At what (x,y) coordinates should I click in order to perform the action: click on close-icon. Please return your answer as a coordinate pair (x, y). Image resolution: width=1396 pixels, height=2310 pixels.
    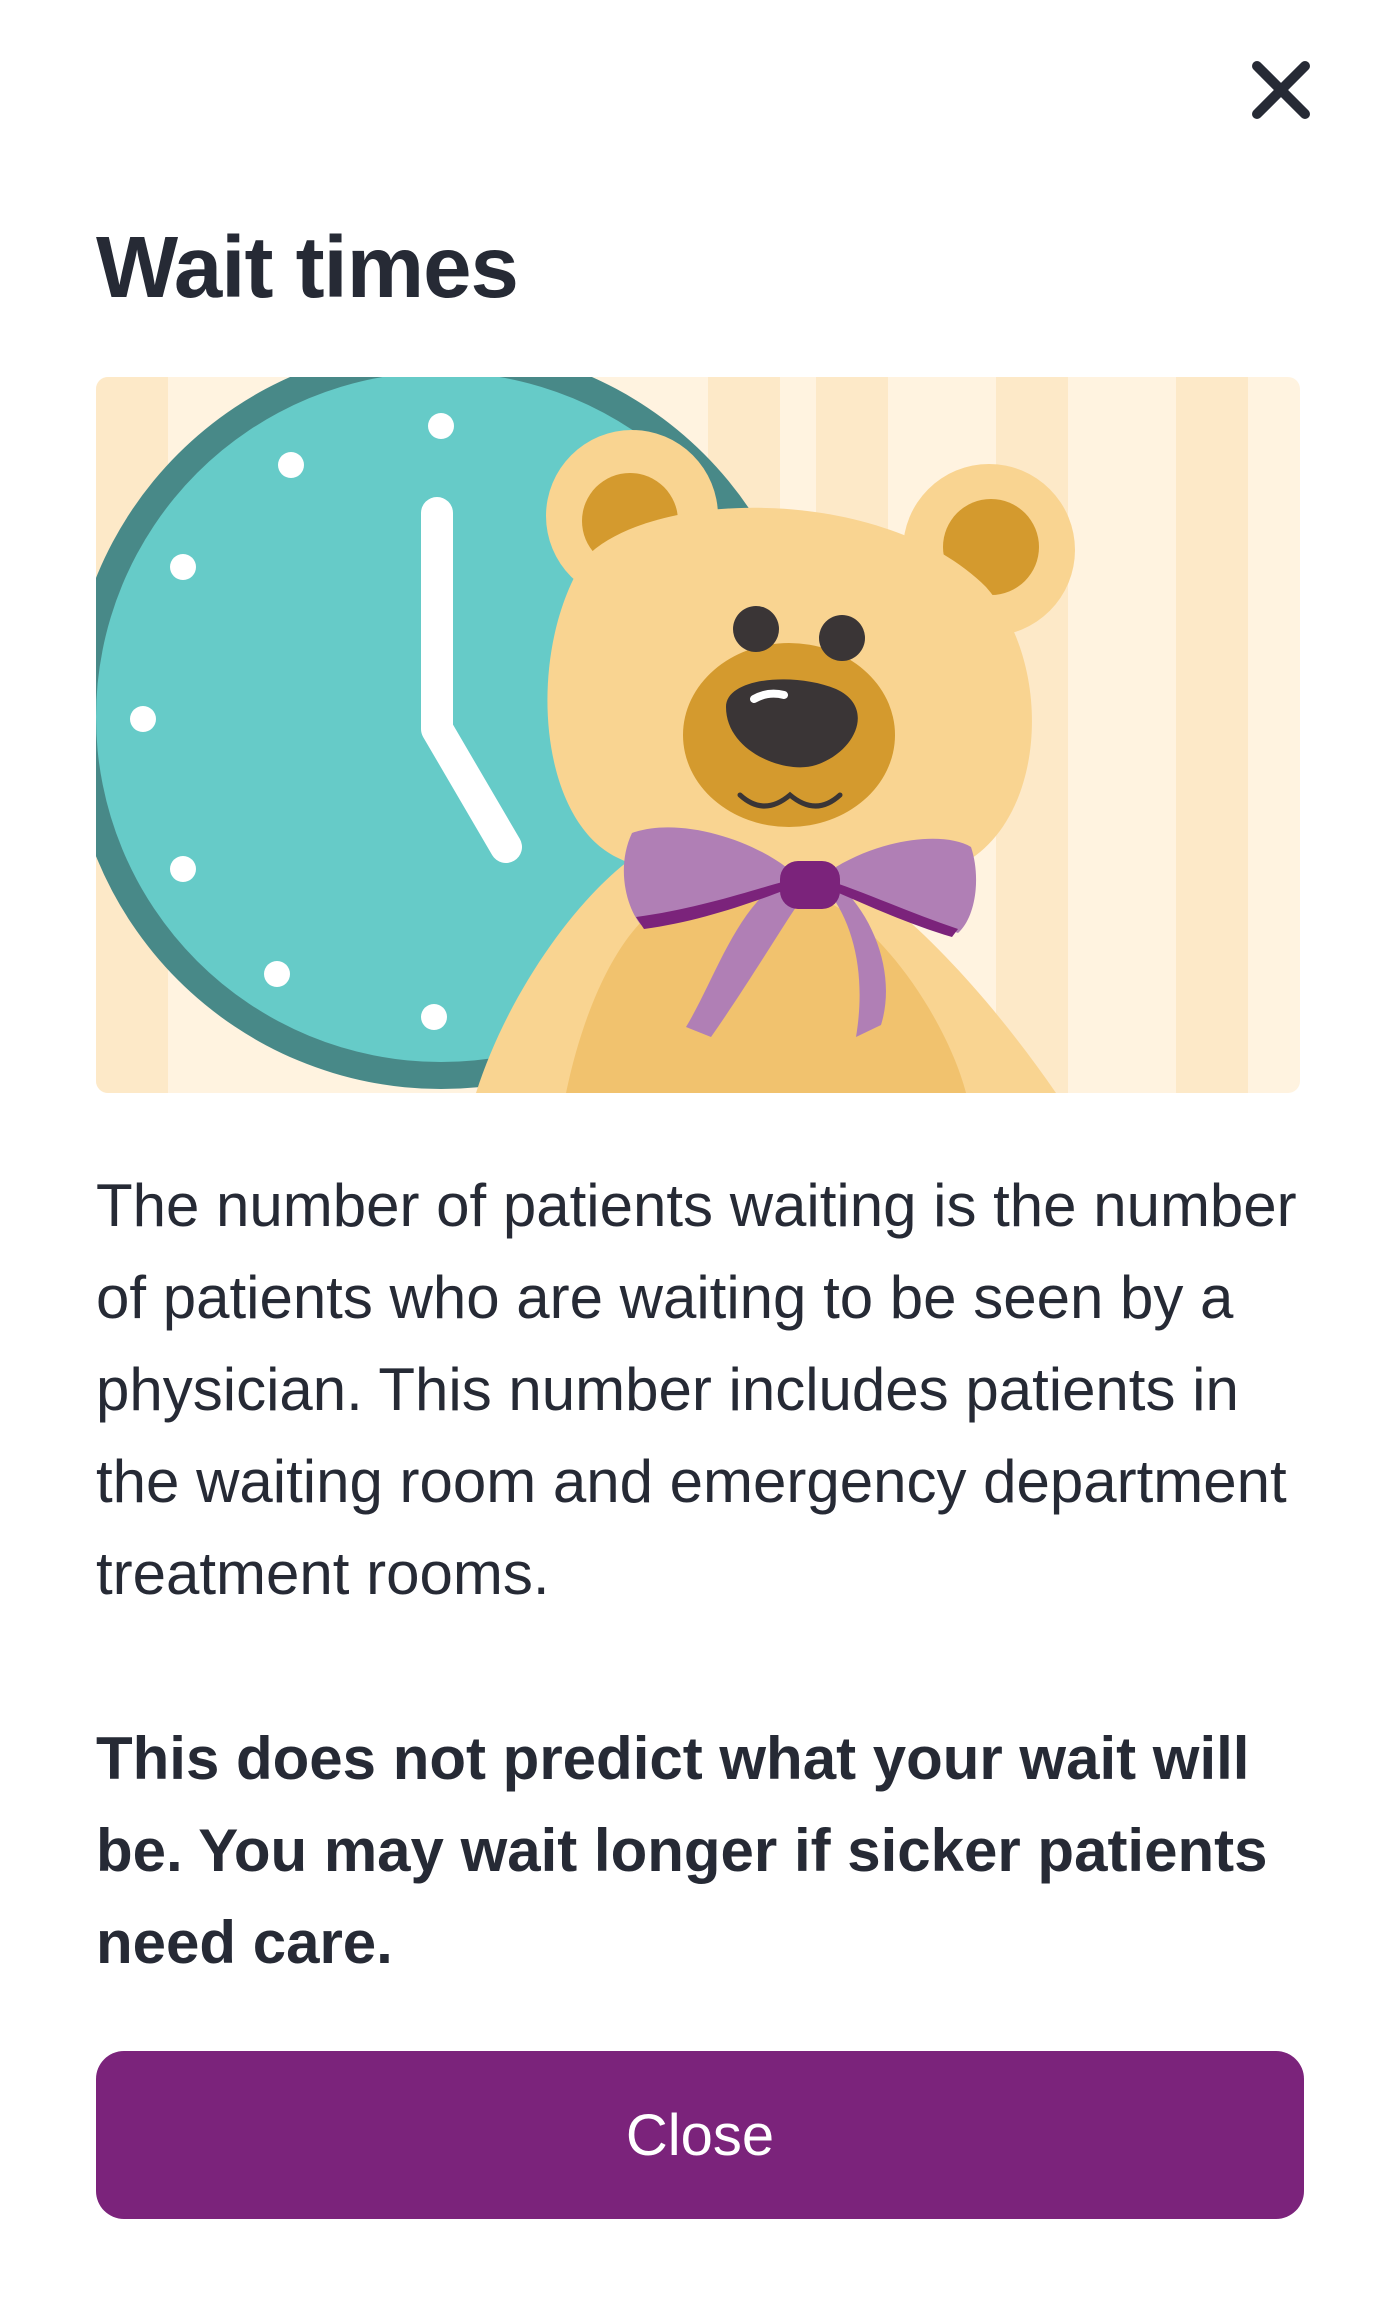
    Looking at the image, I should click on (1281, 90).